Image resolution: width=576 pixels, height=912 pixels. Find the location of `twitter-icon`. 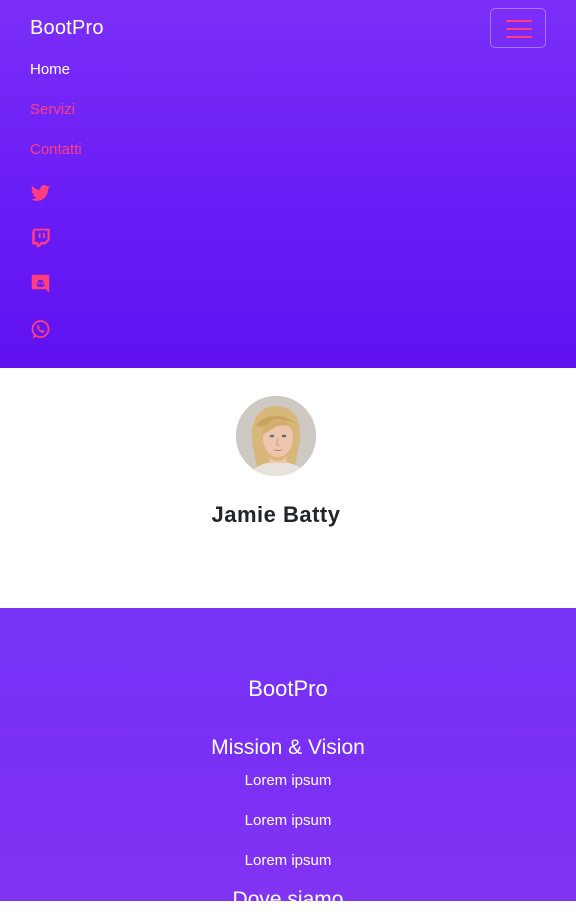

twitter-icon is located at coordinates (40, 193).